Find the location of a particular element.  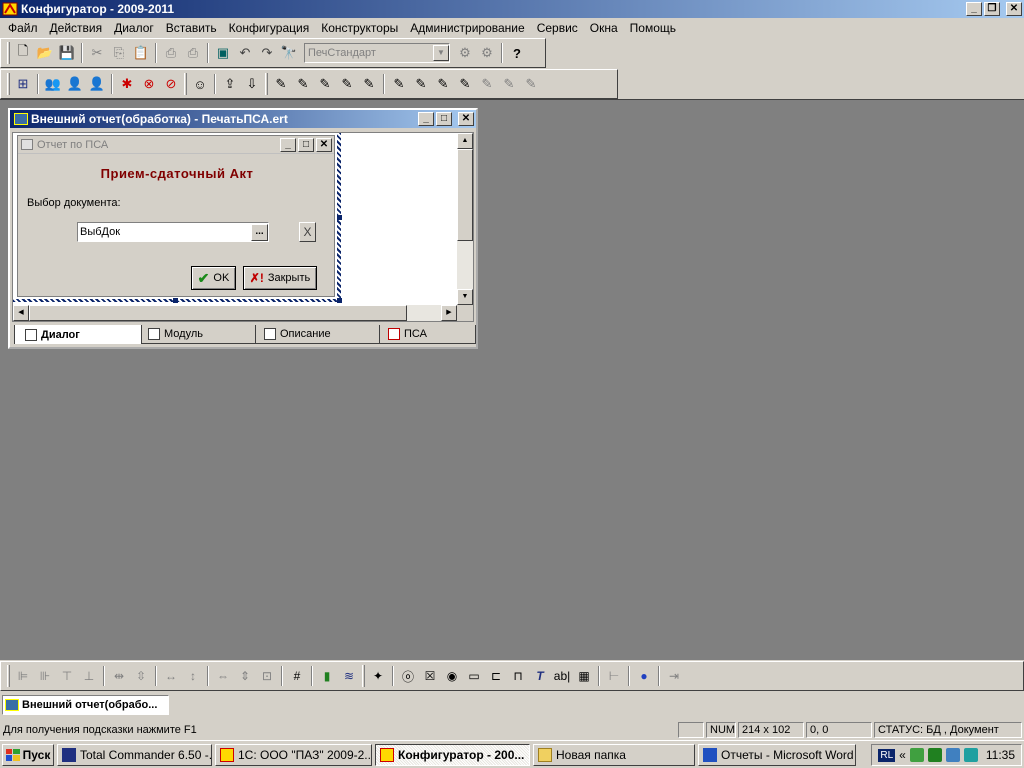

form-close-button: ✕ is located at coordinates (324, 145).